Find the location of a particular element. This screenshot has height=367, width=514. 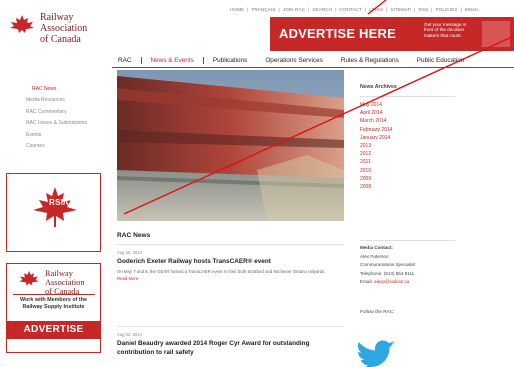

twitter-bird-icon is located at coordinates (378, 353).